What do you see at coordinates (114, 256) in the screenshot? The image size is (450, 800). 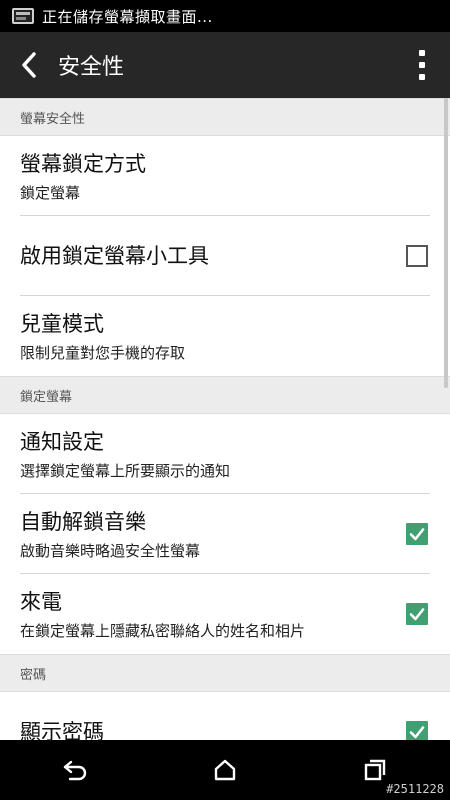 I see `item-title: 啟用鎖定螢幕小工具` at bounding box center [114, 256].